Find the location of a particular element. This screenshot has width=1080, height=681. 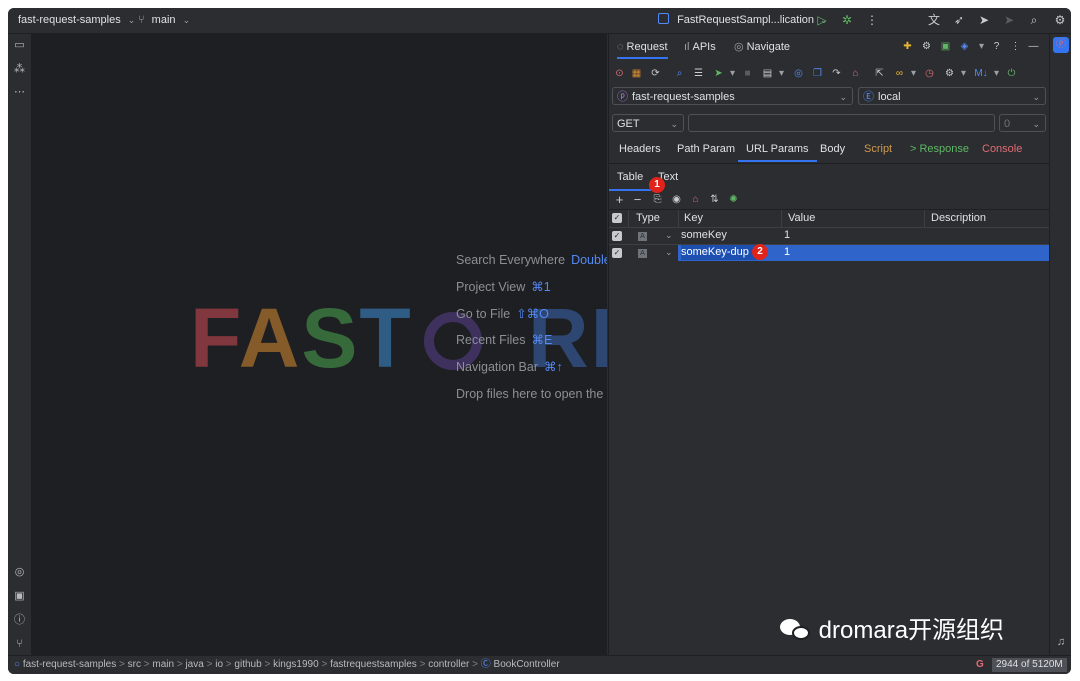

run-config-selector: FastRequestSampl...lication ⌄ is located at coordinates (743, 20).